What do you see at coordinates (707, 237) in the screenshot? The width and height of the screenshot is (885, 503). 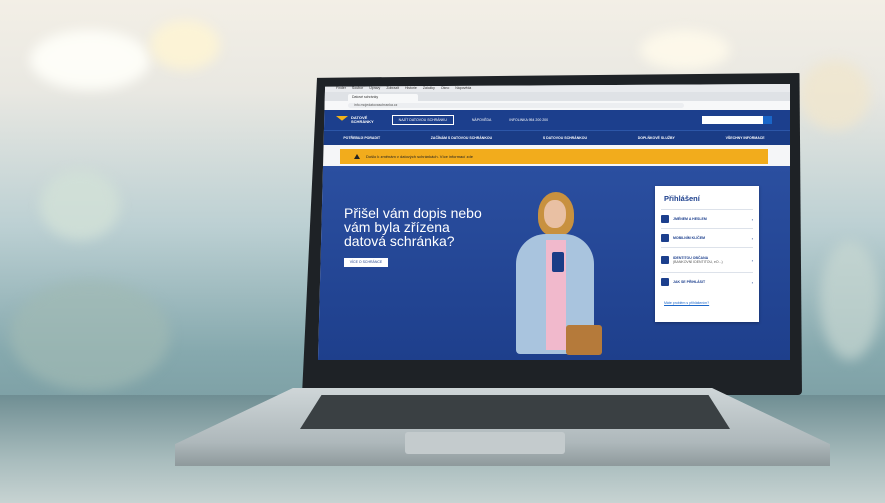 I see `login-mobile-key-option: MOBILNÍM KLÍČEM ›` at bounding box center [707, 237].